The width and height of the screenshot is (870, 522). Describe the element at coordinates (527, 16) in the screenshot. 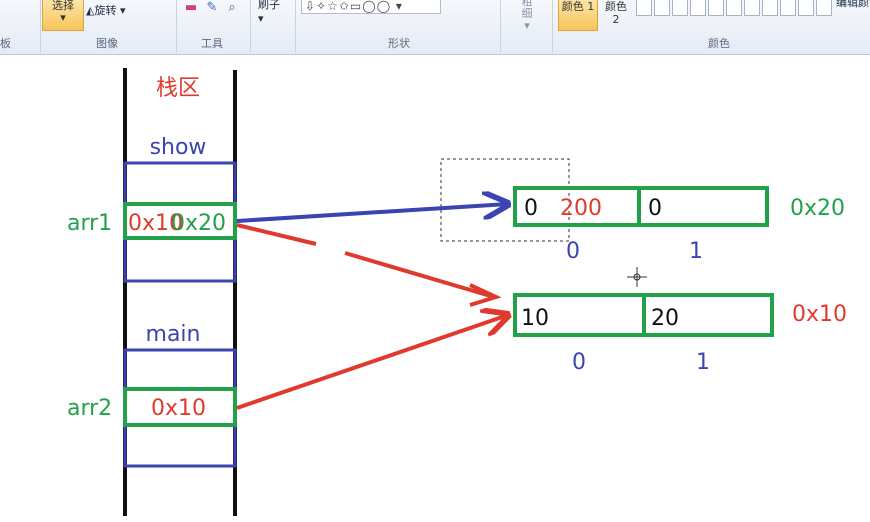

I see `size-button: 粗细 ▾` at that location.